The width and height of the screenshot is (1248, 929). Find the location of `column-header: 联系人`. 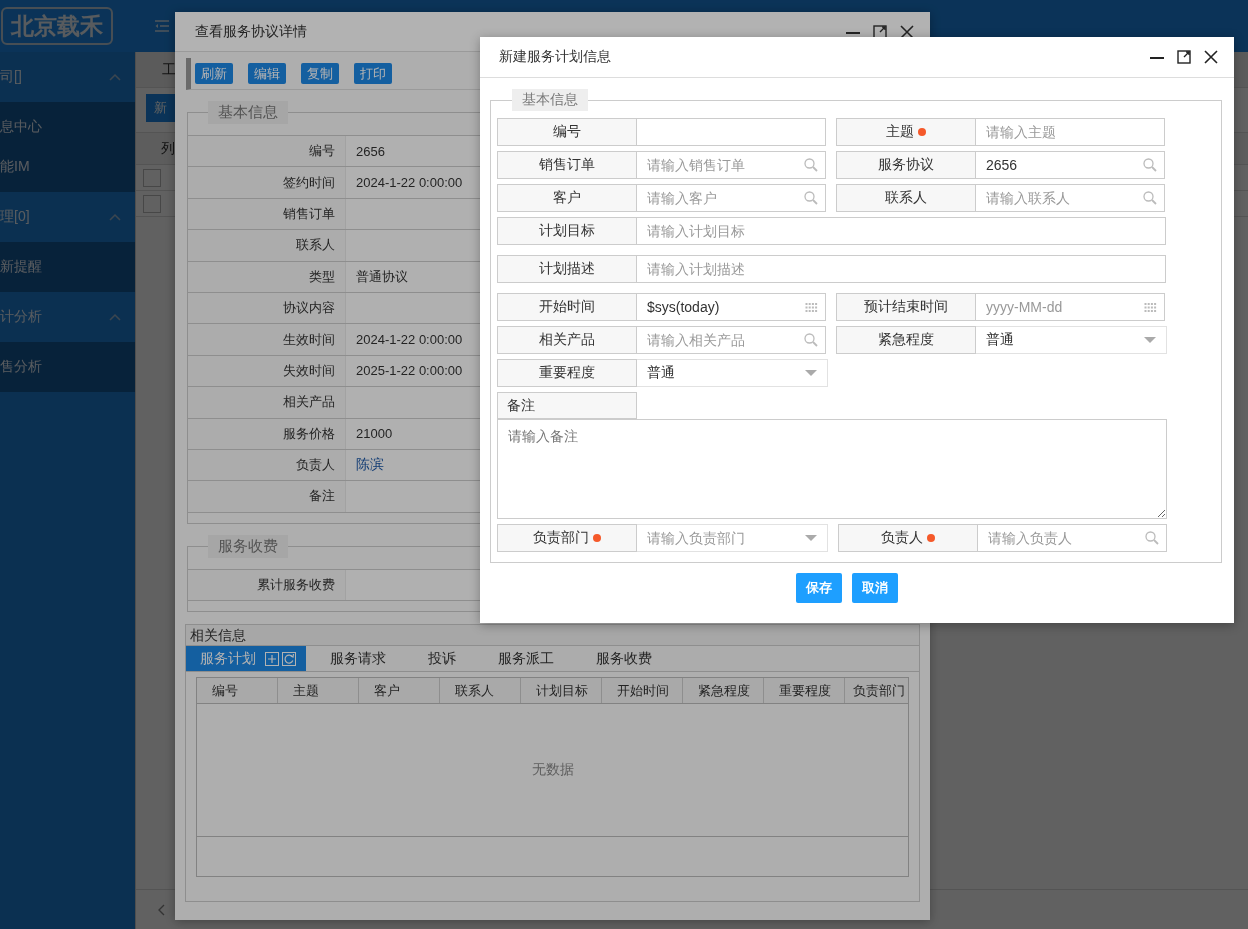

column-header: 联系人 is located at coordinates (480, 691).